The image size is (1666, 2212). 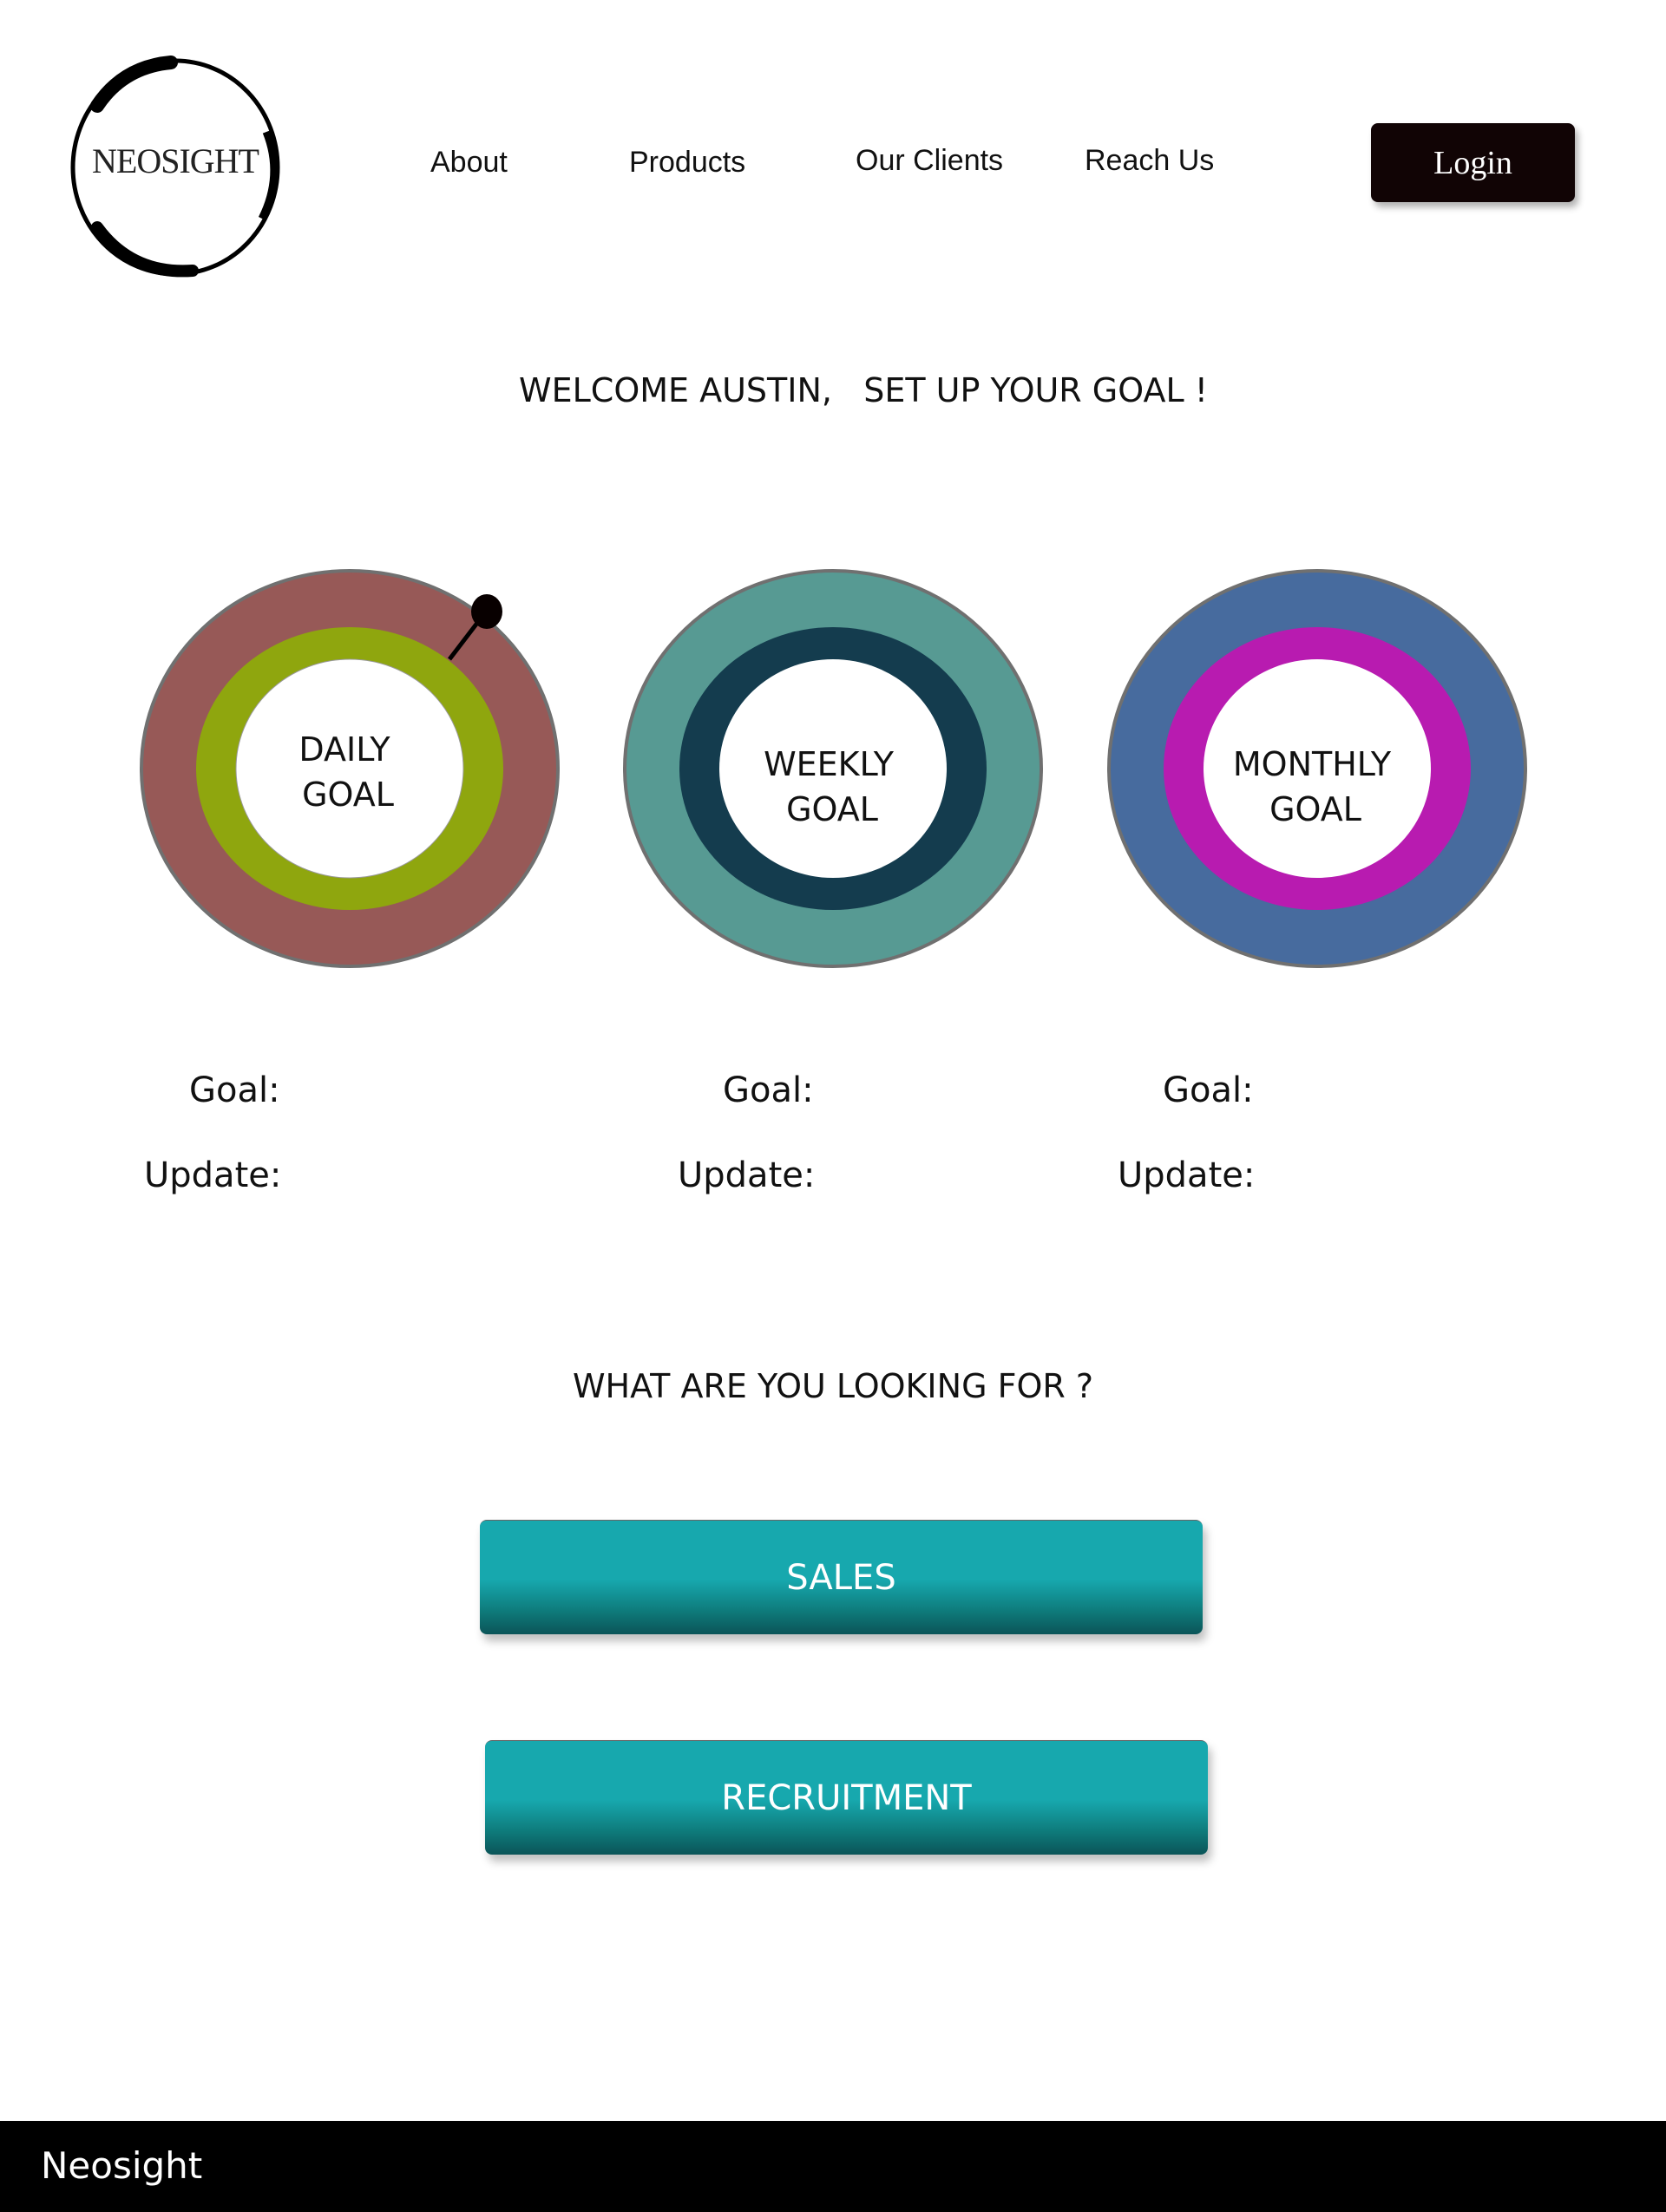 What do you see at coordinates (833, 2166) in the screenshot?
I see `footer` at bounding box center [833, 2166].